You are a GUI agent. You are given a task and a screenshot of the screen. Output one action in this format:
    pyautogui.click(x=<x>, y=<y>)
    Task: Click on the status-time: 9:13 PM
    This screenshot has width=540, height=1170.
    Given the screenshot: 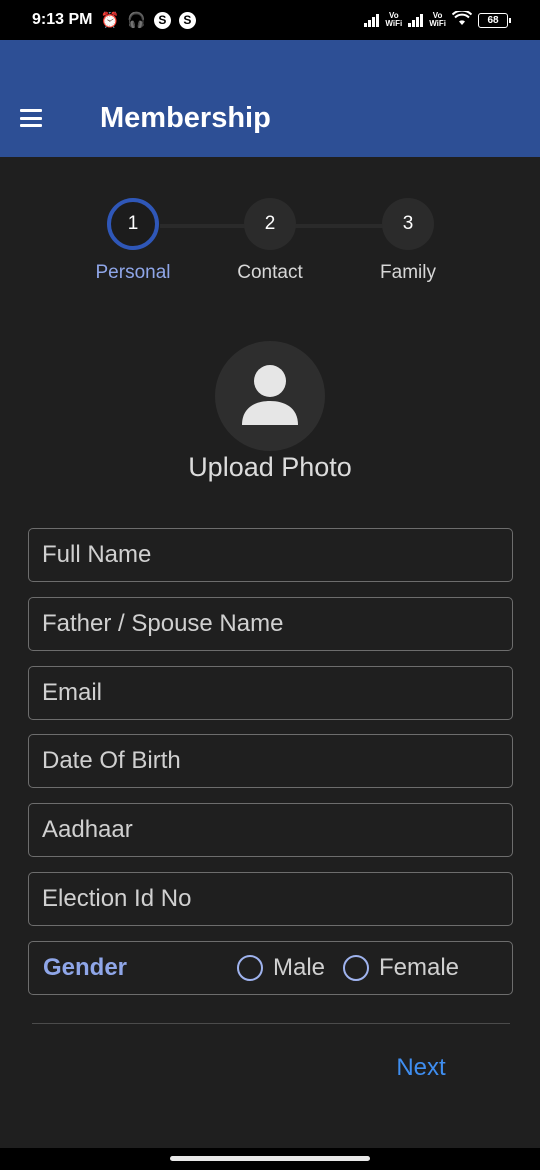 What is the action you would take?
    pyautogui.click(x=62, y=19)
    